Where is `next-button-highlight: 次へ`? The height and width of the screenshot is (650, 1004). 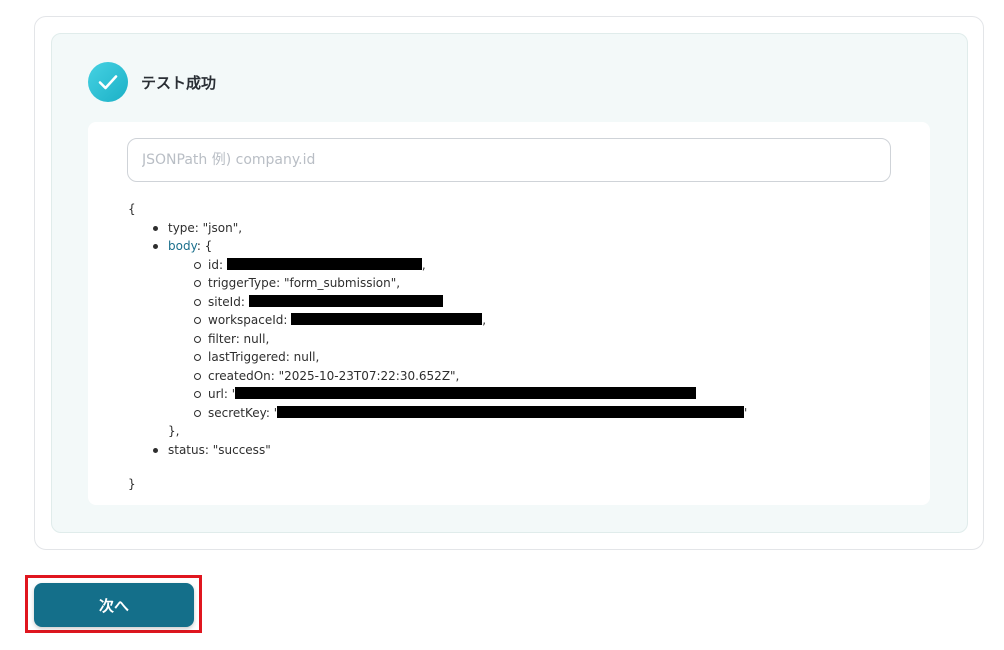 next-button-highlight: 次へ is located at coordinates (113, 604).